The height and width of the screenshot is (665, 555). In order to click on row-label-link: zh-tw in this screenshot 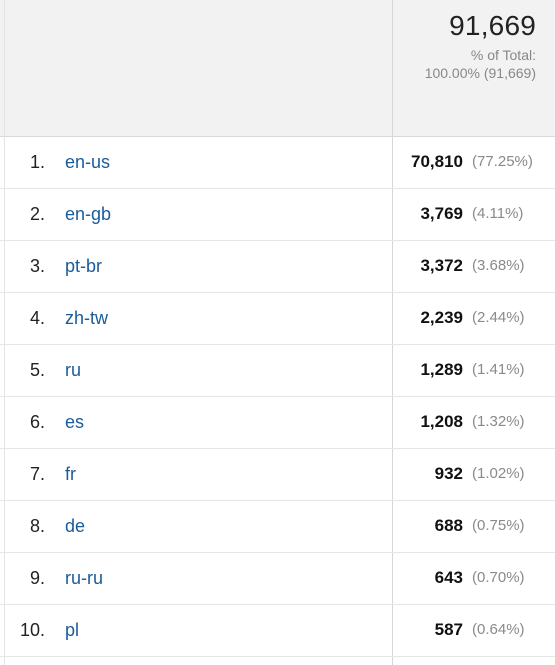, I will do `click(86, 318)`.